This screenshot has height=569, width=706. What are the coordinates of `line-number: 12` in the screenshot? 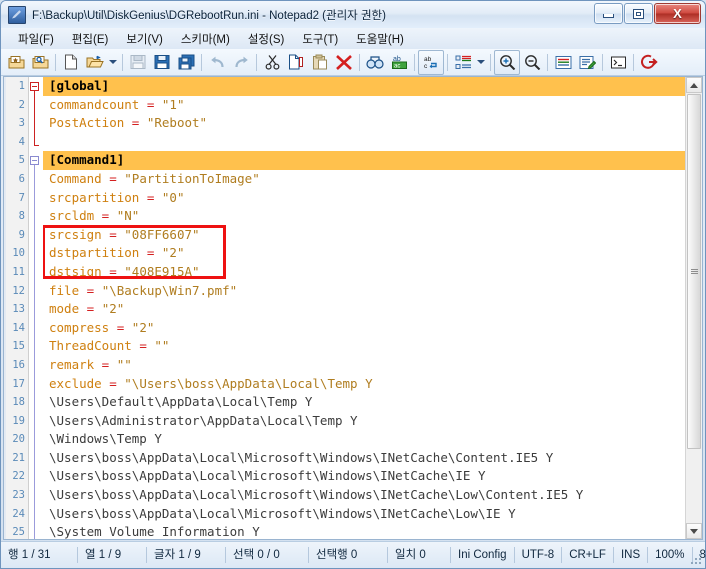 It's located at (18, 290).